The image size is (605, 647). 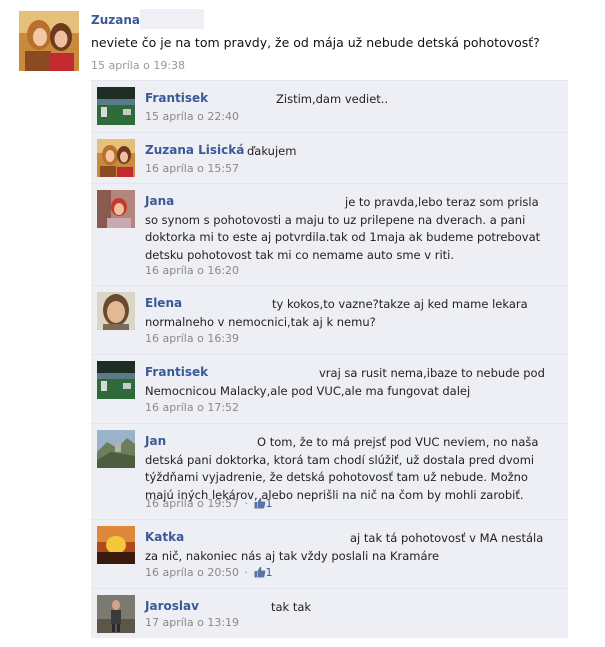 I want to click on comment-timestamp: 16 apríla o 19:57, so click(x=192, y=503).